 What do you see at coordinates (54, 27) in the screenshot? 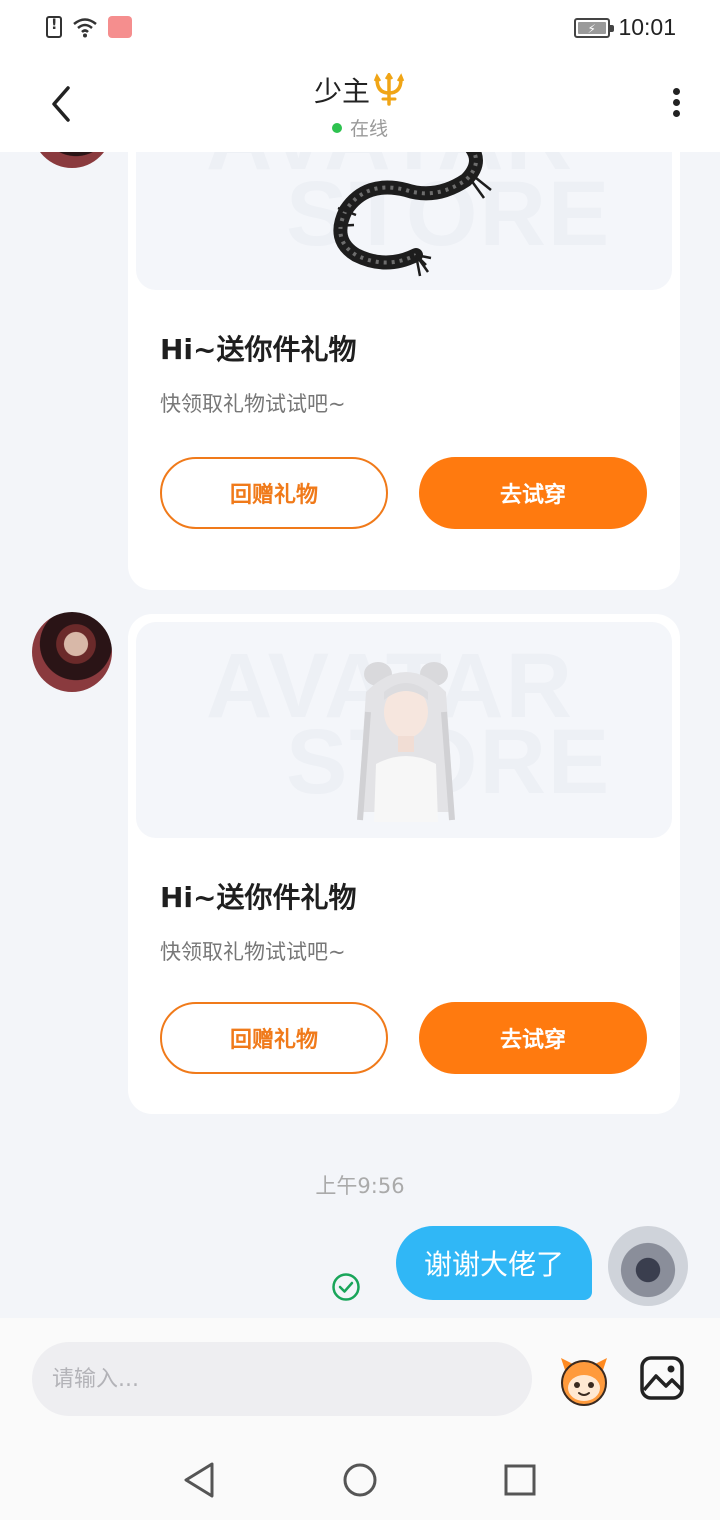
I see `sim-alert-icon` at bounding box center [54, 27].